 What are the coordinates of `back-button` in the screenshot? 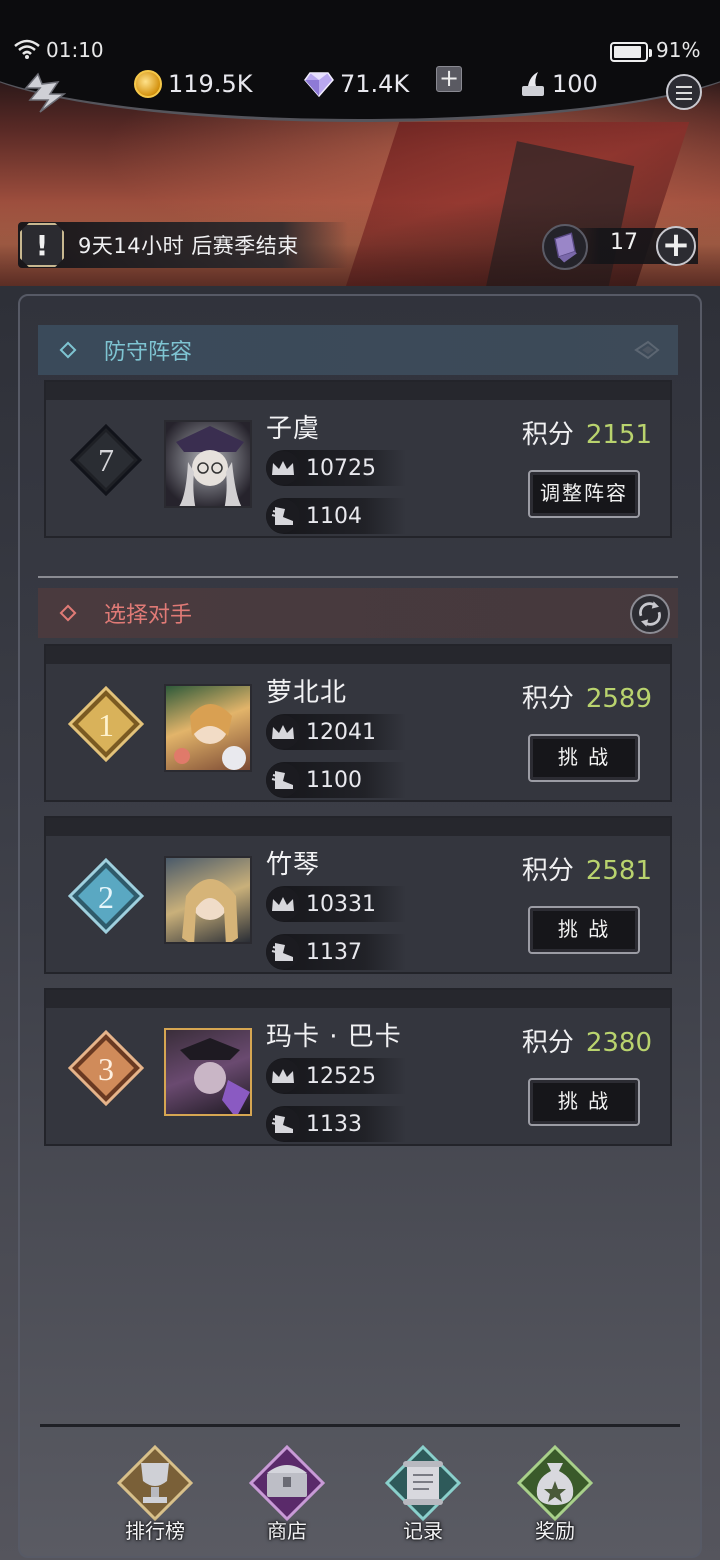 It's located at (43, 93).